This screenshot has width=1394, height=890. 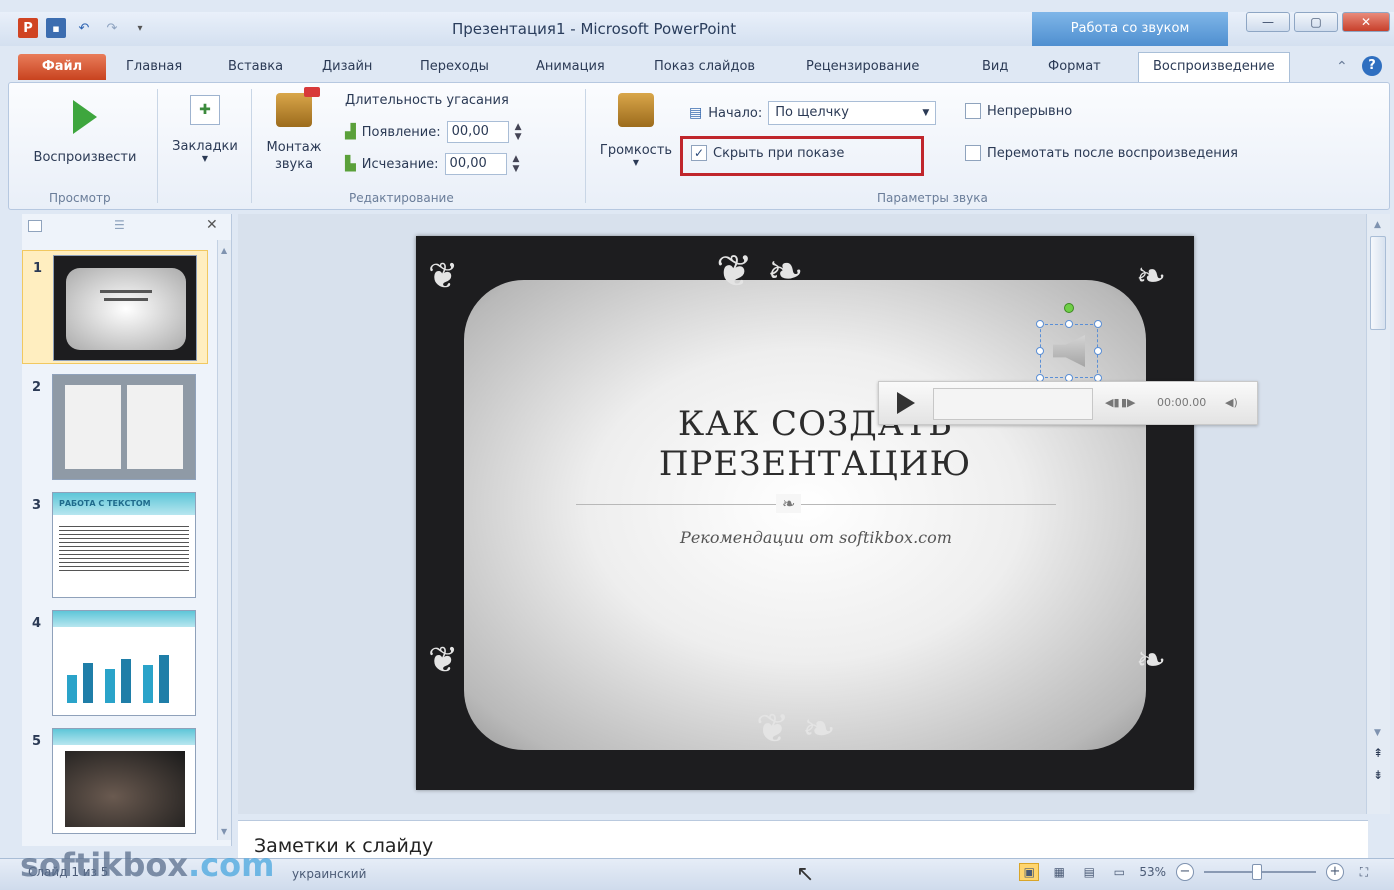 I want to click on player-play-icon, so click(x=906, y=403).